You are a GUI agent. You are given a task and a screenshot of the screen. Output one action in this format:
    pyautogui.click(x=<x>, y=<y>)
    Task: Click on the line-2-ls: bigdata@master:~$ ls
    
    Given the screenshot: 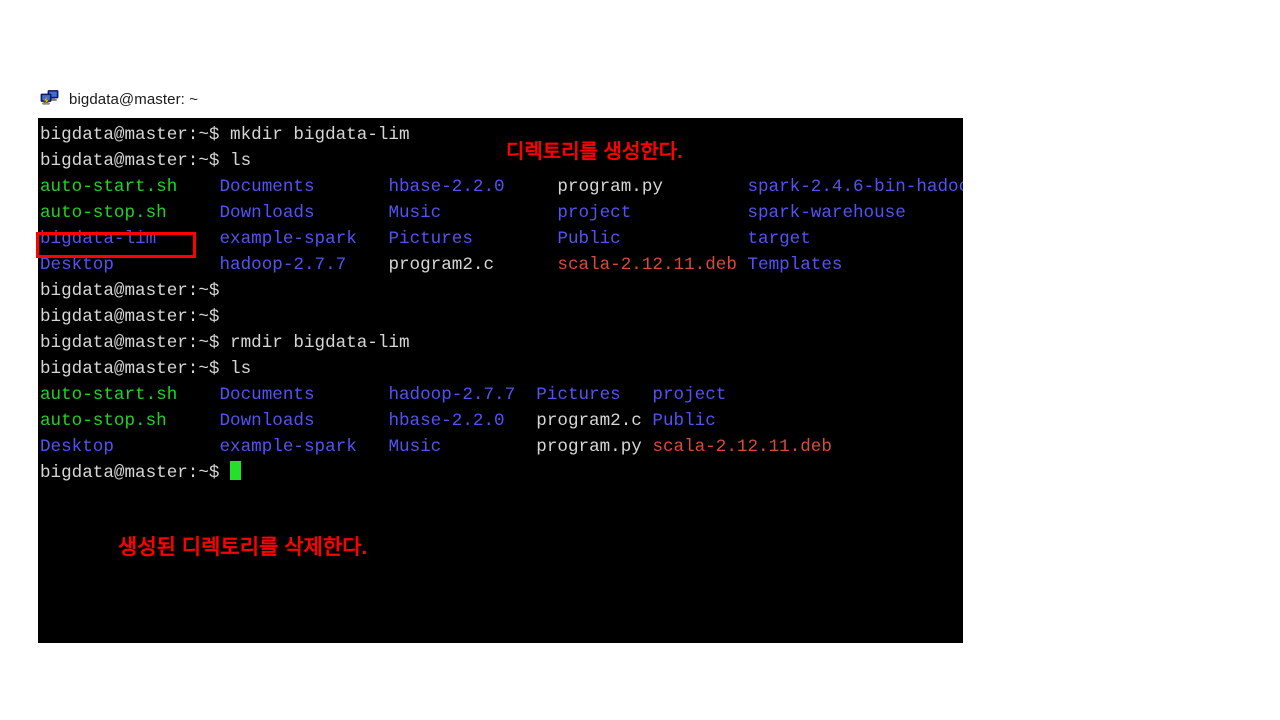 What is the action you would take?
    pyautogui.click(x=146, y=161)
    